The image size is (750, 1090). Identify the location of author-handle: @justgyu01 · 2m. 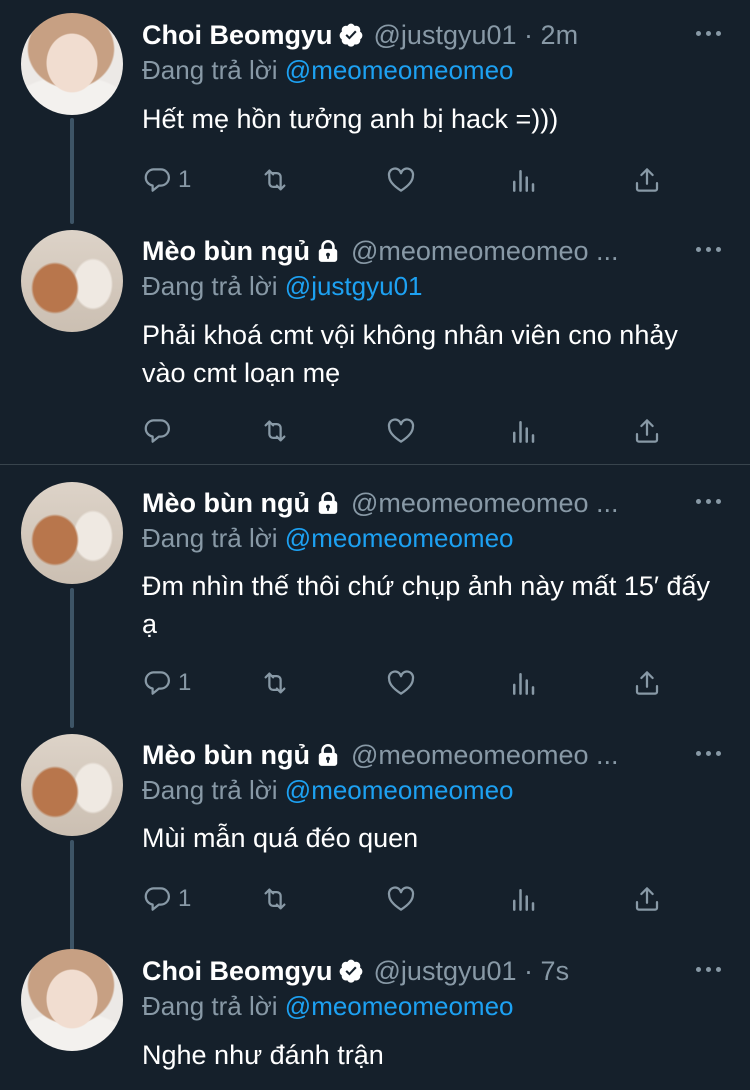
(552, 35).